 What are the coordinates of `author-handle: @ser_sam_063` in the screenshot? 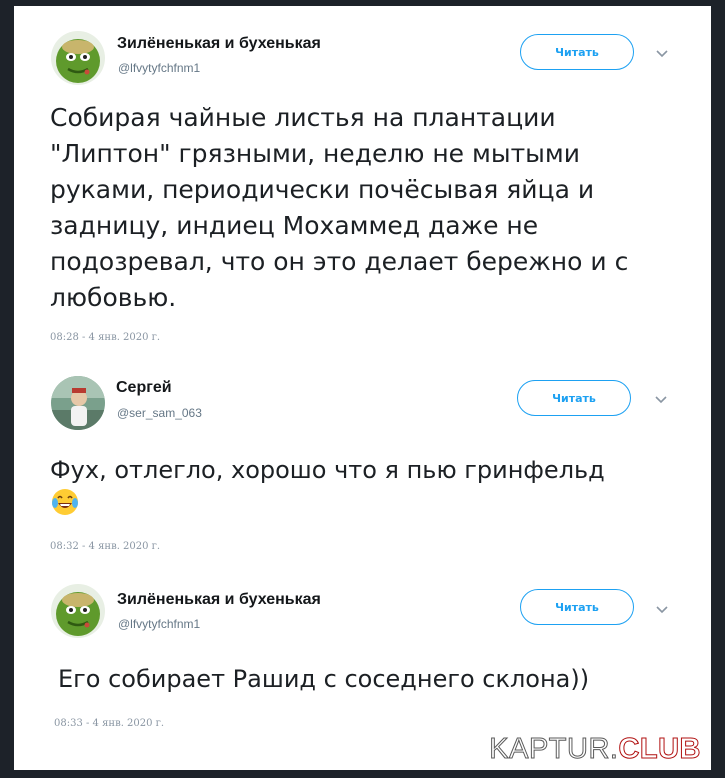 It's located at (159, 413).